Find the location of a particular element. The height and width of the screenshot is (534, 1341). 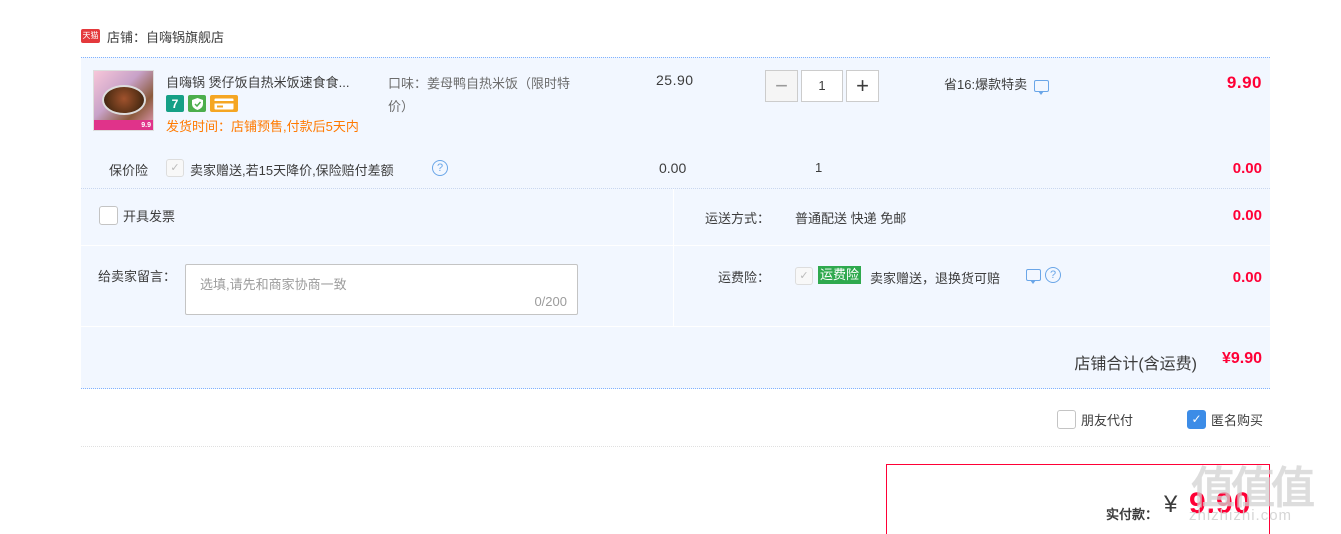

qty-increase-button: + is located at coordinates (862, 86).